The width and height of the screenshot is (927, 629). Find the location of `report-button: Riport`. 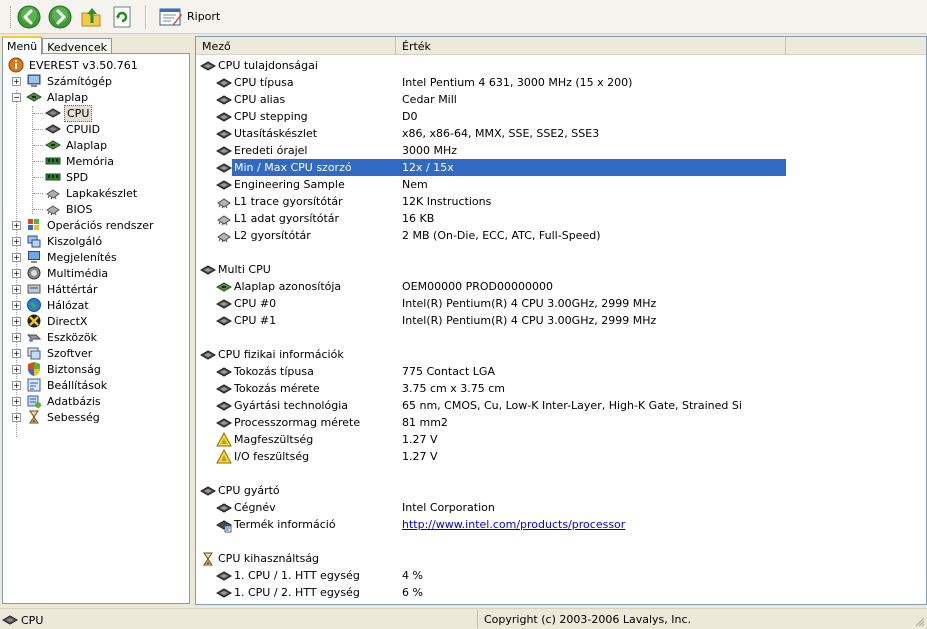

report-button: Riport is located at coordinates (189, 17).